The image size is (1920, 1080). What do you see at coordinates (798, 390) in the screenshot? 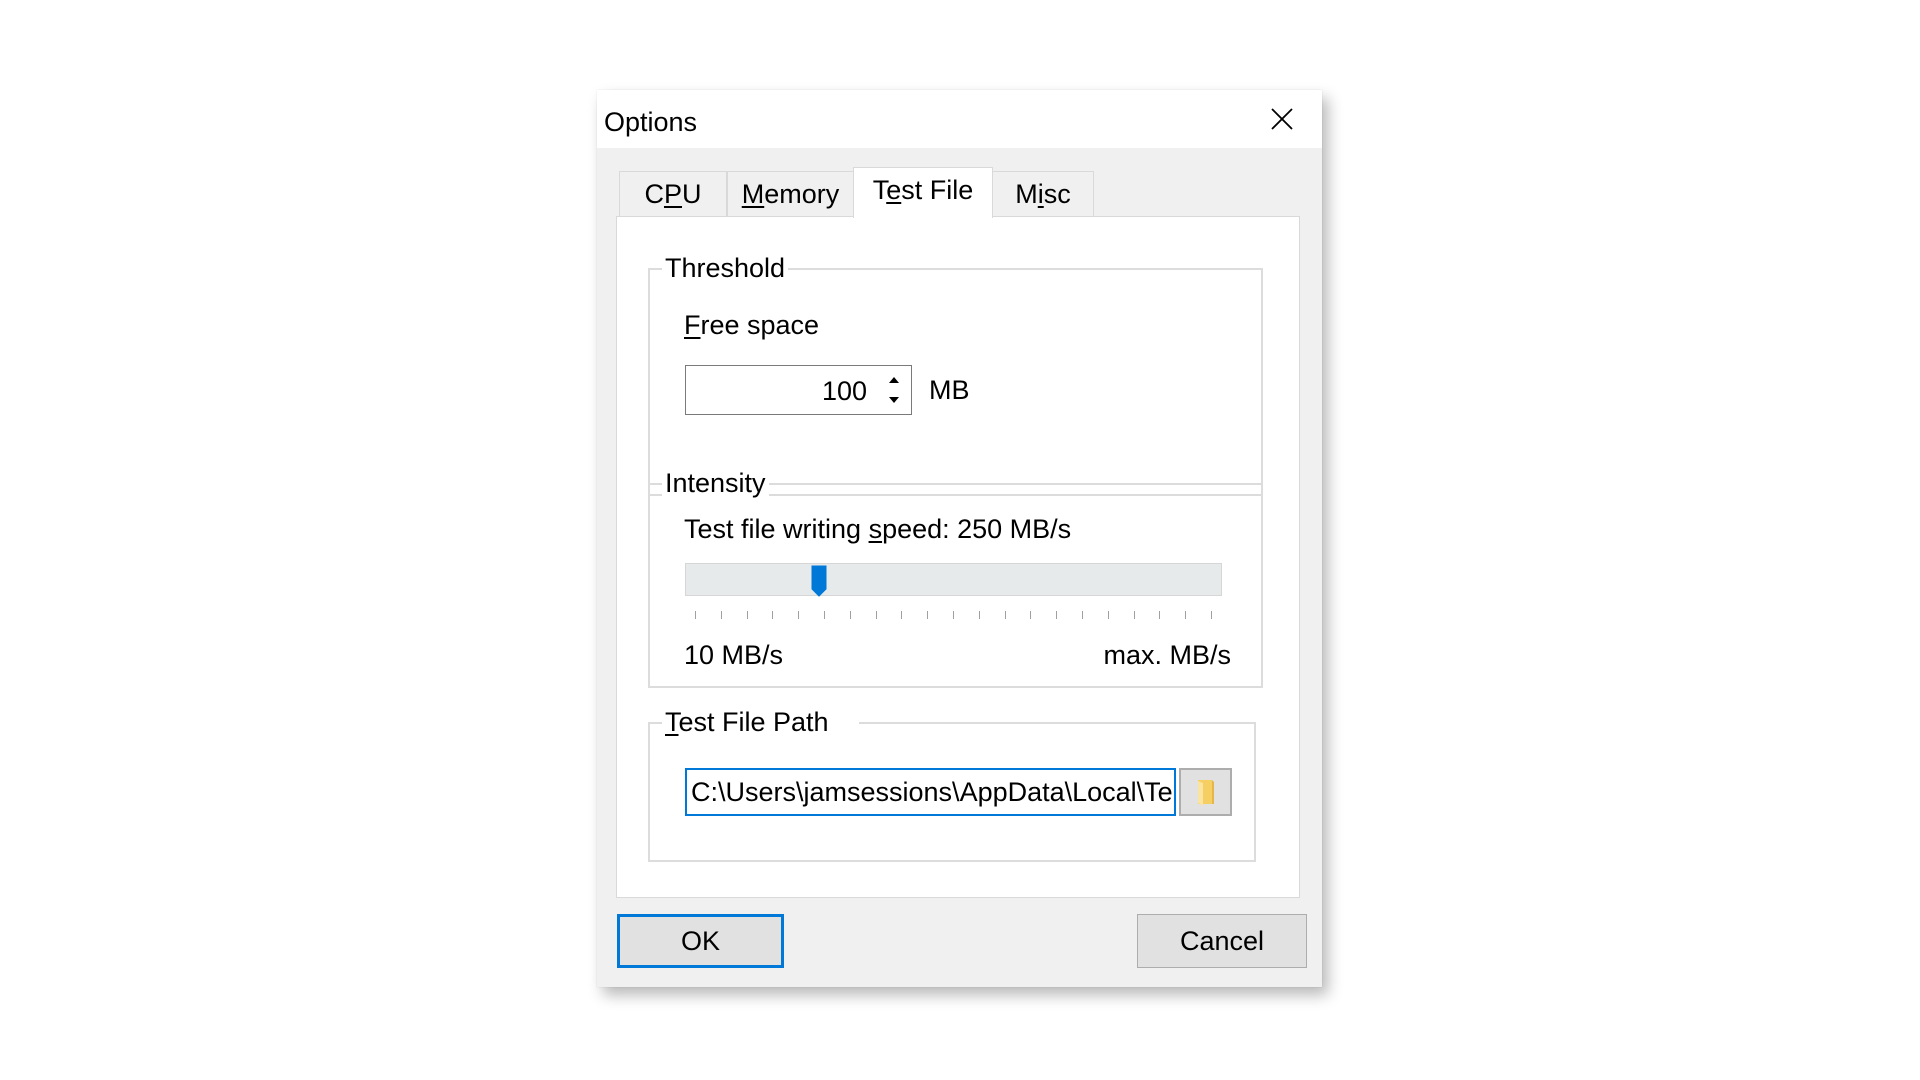
I see `free-space-spinbox: 100` at bounding box center [798, 390].